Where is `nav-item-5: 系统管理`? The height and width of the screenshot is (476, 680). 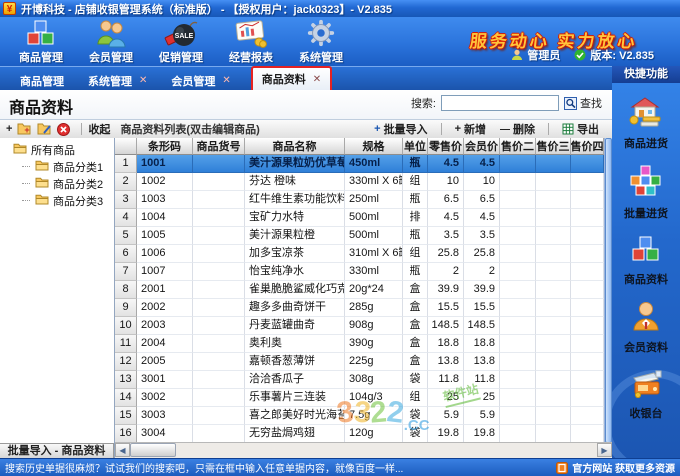
nav-item-5: 系统管理 is located at coordinates (321, 42).